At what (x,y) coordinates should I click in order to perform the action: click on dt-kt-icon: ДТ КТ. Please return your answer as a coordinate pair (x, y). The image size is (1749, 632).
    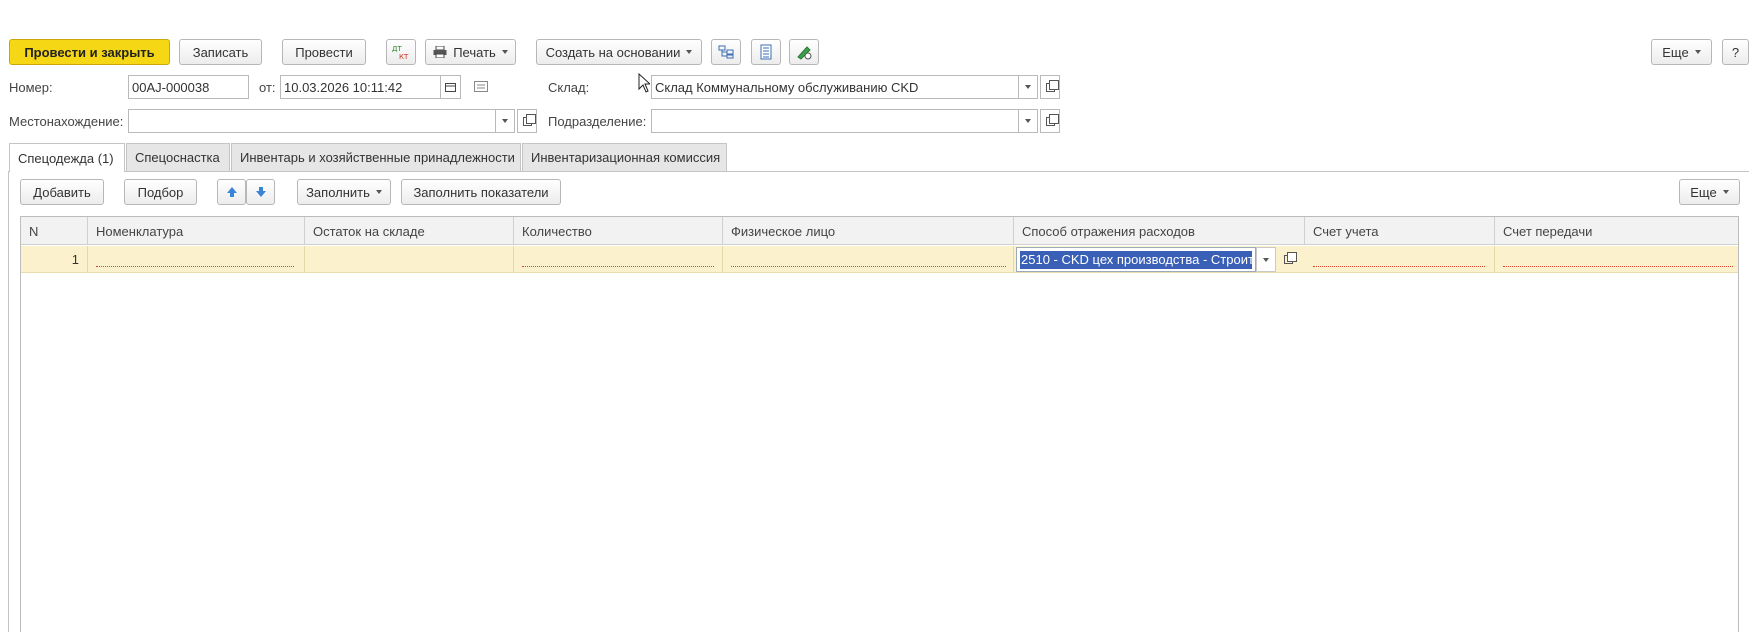
    Looking at the image, I should click on (400, 52).